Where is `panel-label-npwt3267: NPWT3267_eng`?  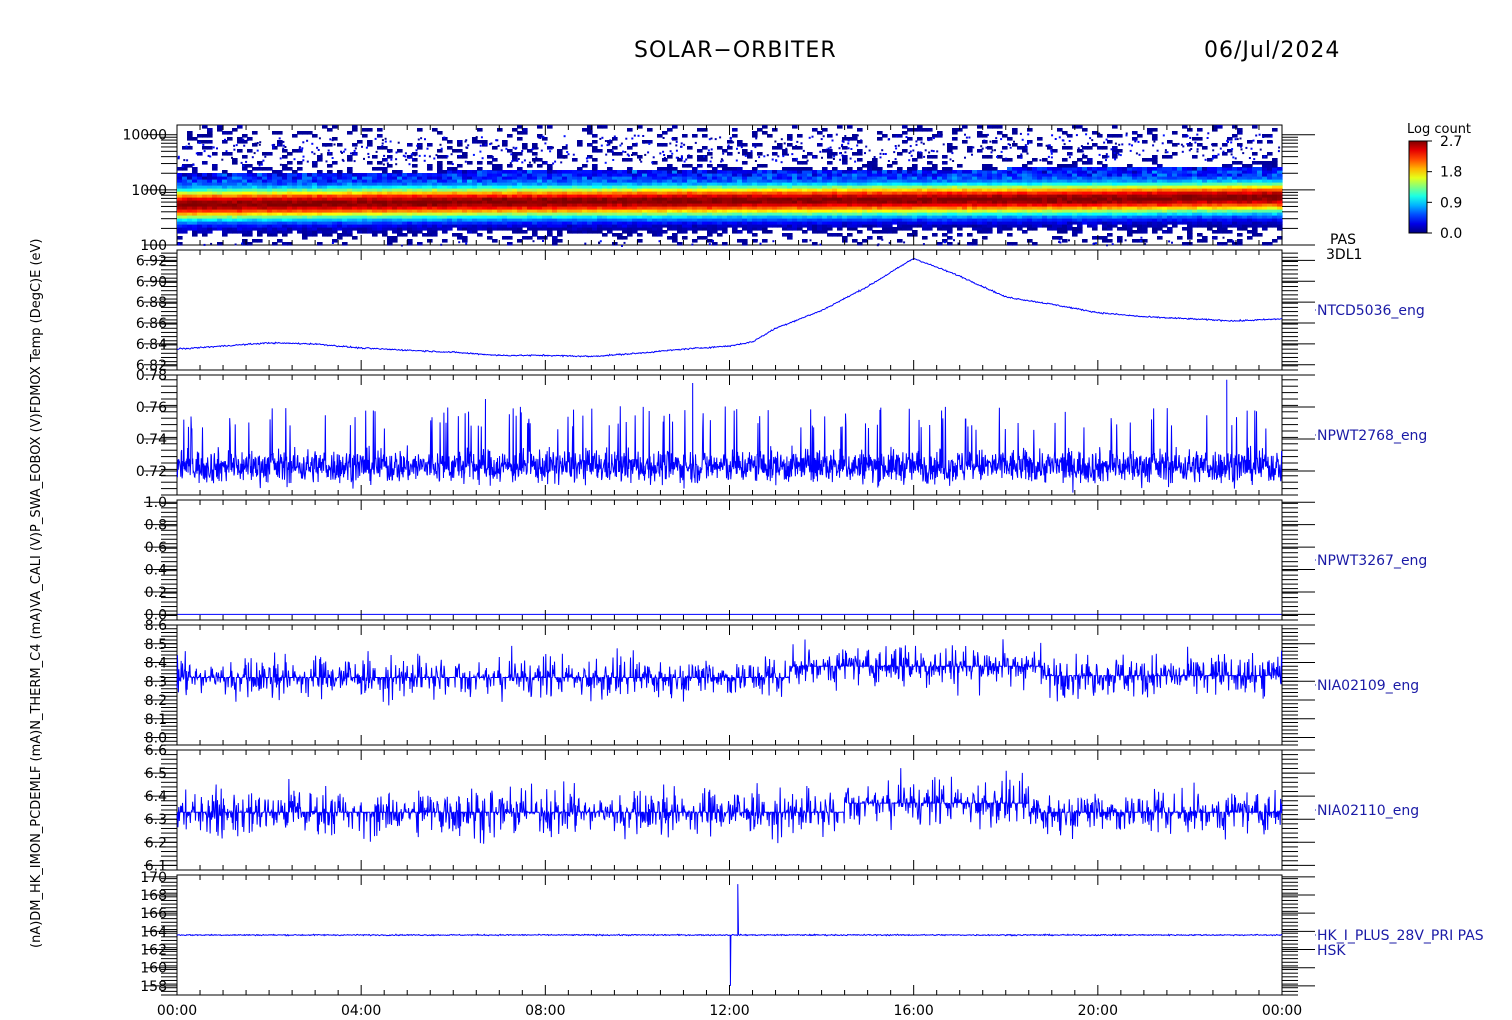 panel-label-npwt3267: NPWT3267_eng is located at coordinates (1372, 561).